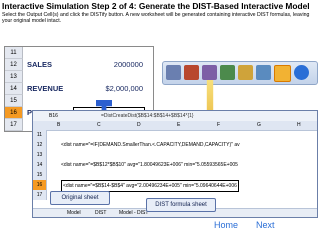 The width and height of the screenshot is (320, 240). I want to click on column-header: H, so click(299, 125).